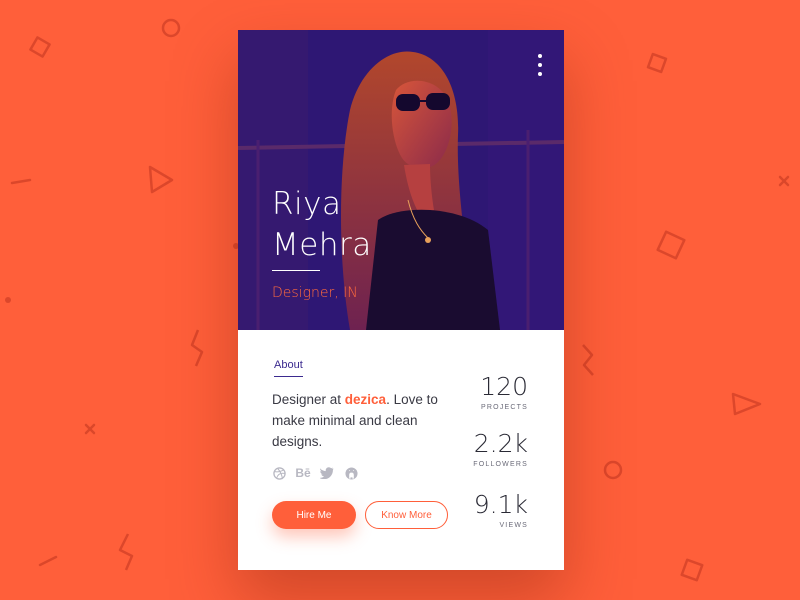  I want to click on social-links: Bē, so click(315, 473).